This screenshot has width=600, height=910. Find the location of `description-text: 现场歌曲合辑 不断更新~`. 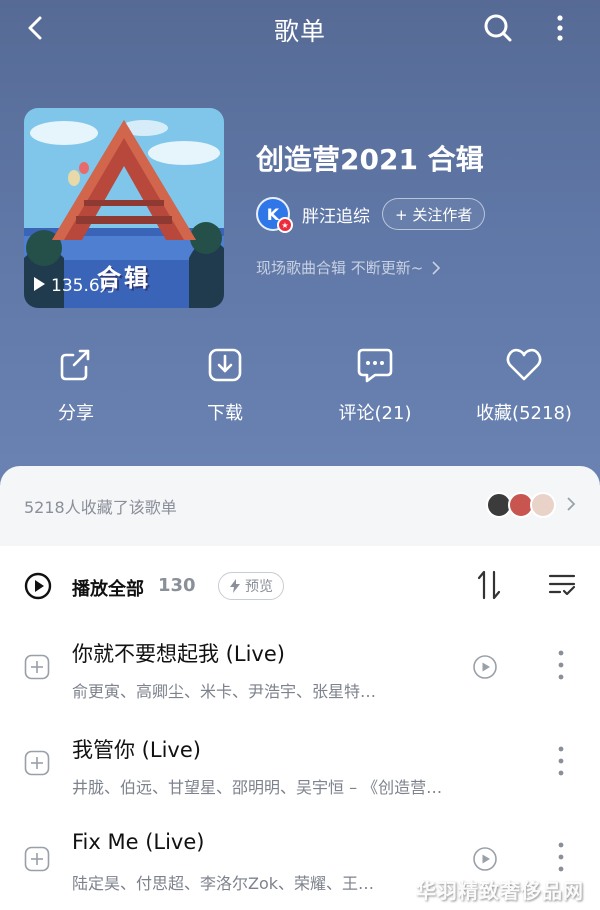

description-text: 现场歌曲合辑 不断更新~ is located at coordinates (340, 268).